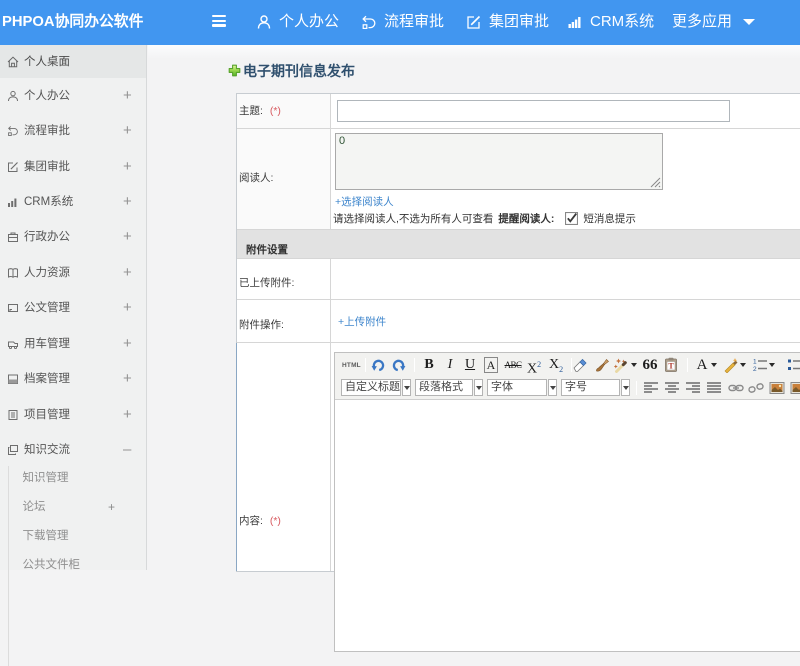 Image resolution: width=800 pixels, height=666 pixels. Describe the element at coordinates (755, 369) in the screenshot. I see `svg-text: 2` at that location.